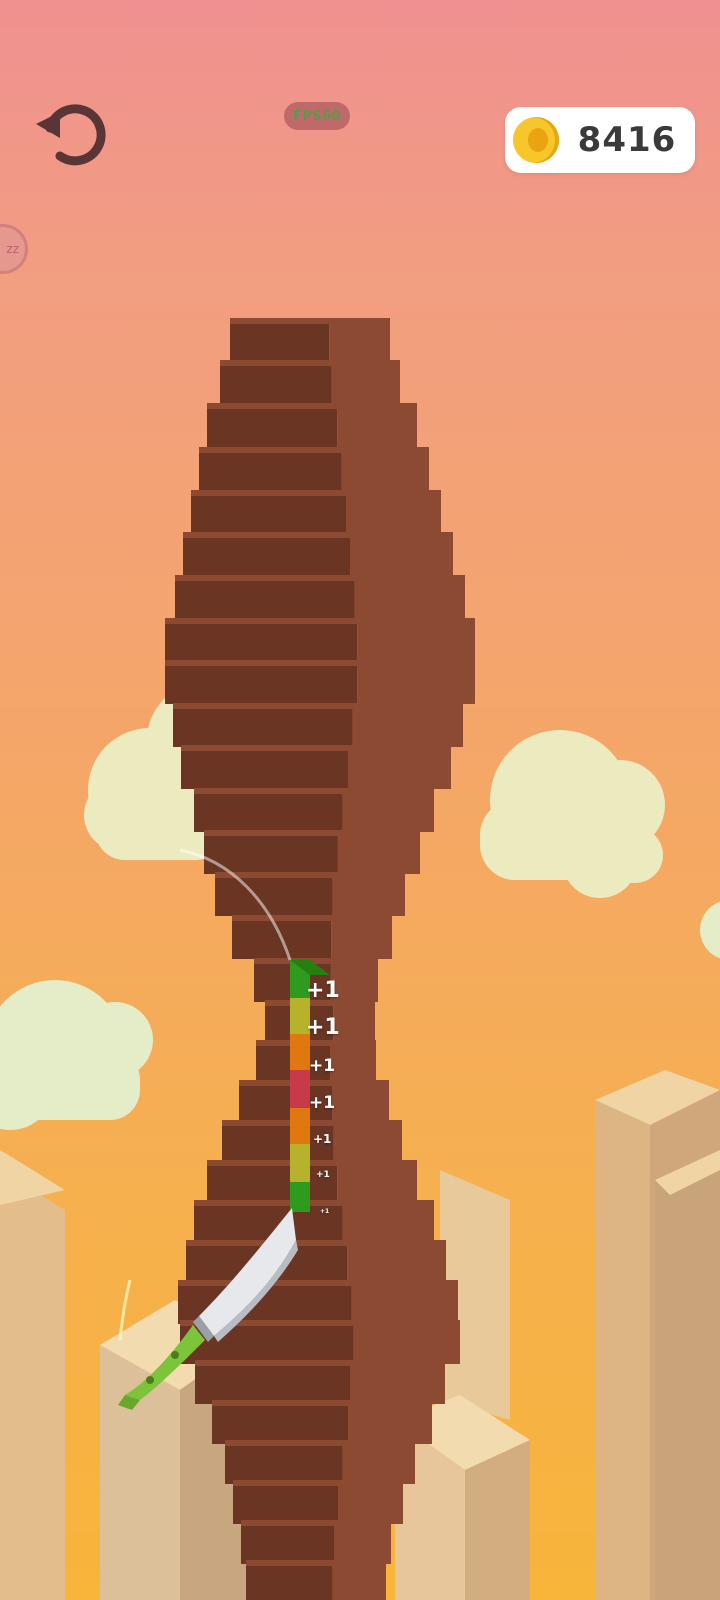  I want to click on restart-button, so click(70, 134).